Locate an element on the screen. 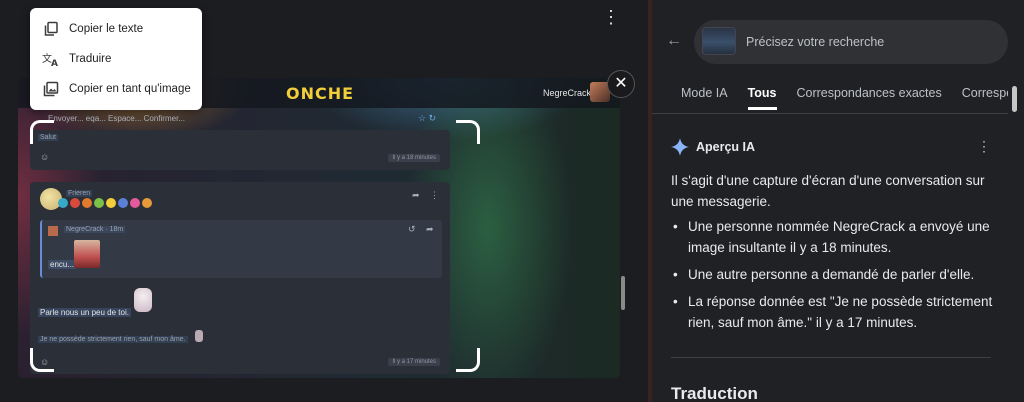 The image size is (1024, 402). menu-item-label: Copier le texte is located at coordinates (106, 29).